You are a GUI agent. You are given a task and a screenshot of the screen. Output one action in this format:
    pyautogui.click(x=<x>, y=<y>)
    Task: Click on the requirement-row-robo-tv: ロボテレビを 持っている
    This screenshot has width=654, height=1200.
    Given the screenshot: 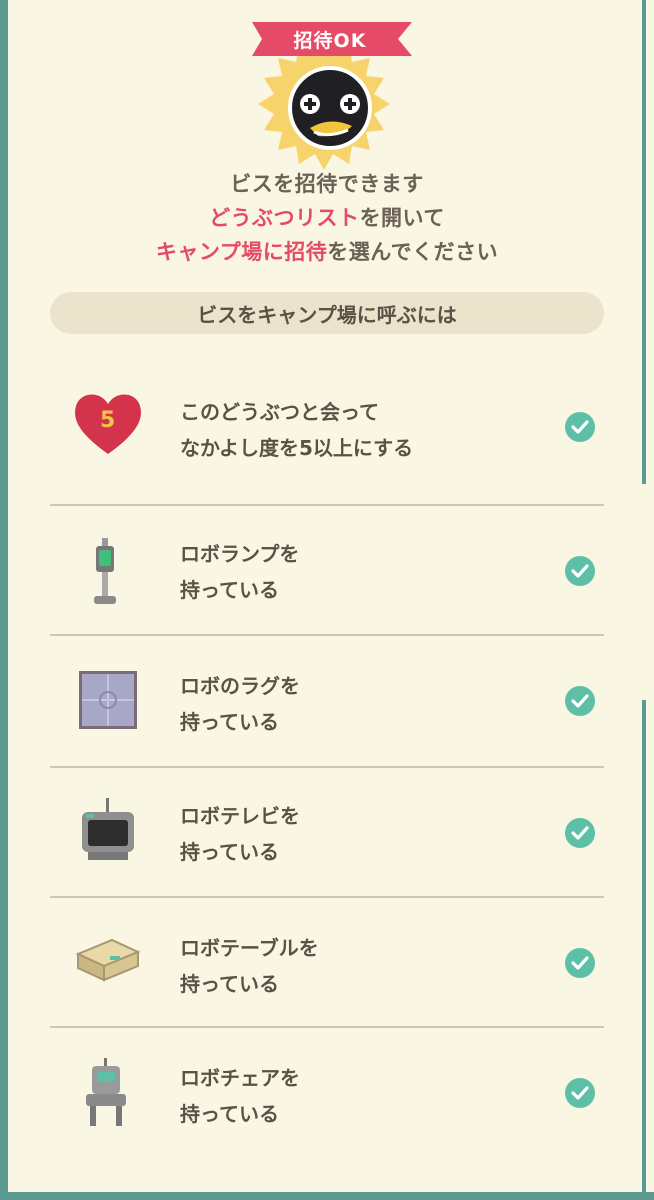 What is the action you would take?
    pyautogui.click(x=327, y=833)
    